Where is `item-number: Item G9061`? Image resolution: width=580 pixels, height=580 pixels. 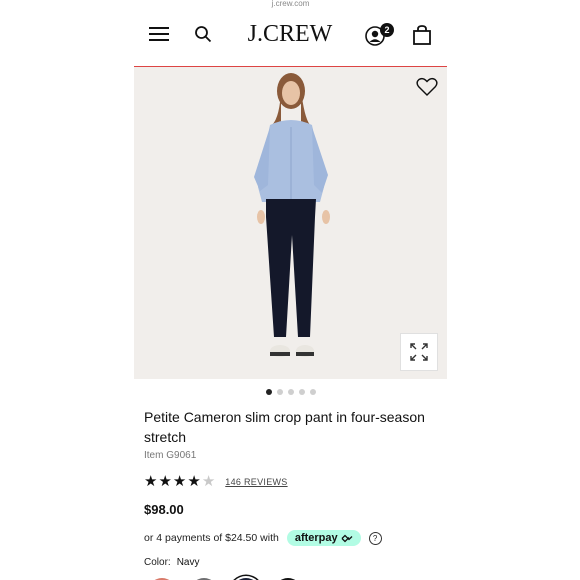 item-number: Item G9061 is located at coordinates (170, 455).